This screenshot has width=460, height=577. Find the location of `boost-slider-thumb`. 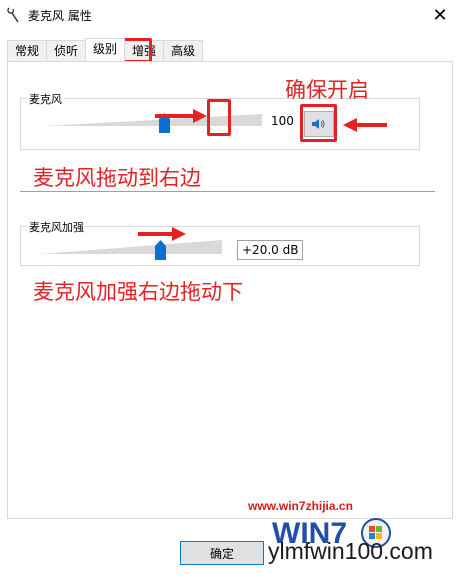

boost-slider-thumb is located at coordinates (160, 250).